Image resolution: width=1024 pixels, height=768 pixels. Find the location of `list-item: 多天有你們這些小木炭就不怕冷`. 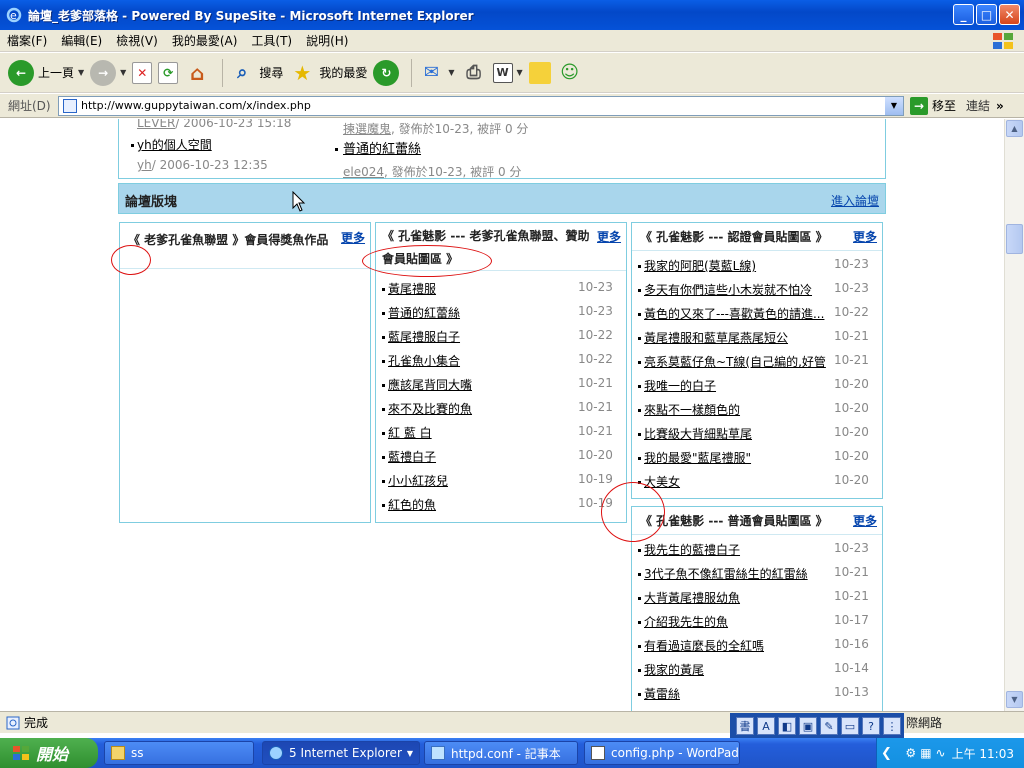

list-item: 多天有你們這些小木炭就不怕冷 is located at coordinates (725, 289).